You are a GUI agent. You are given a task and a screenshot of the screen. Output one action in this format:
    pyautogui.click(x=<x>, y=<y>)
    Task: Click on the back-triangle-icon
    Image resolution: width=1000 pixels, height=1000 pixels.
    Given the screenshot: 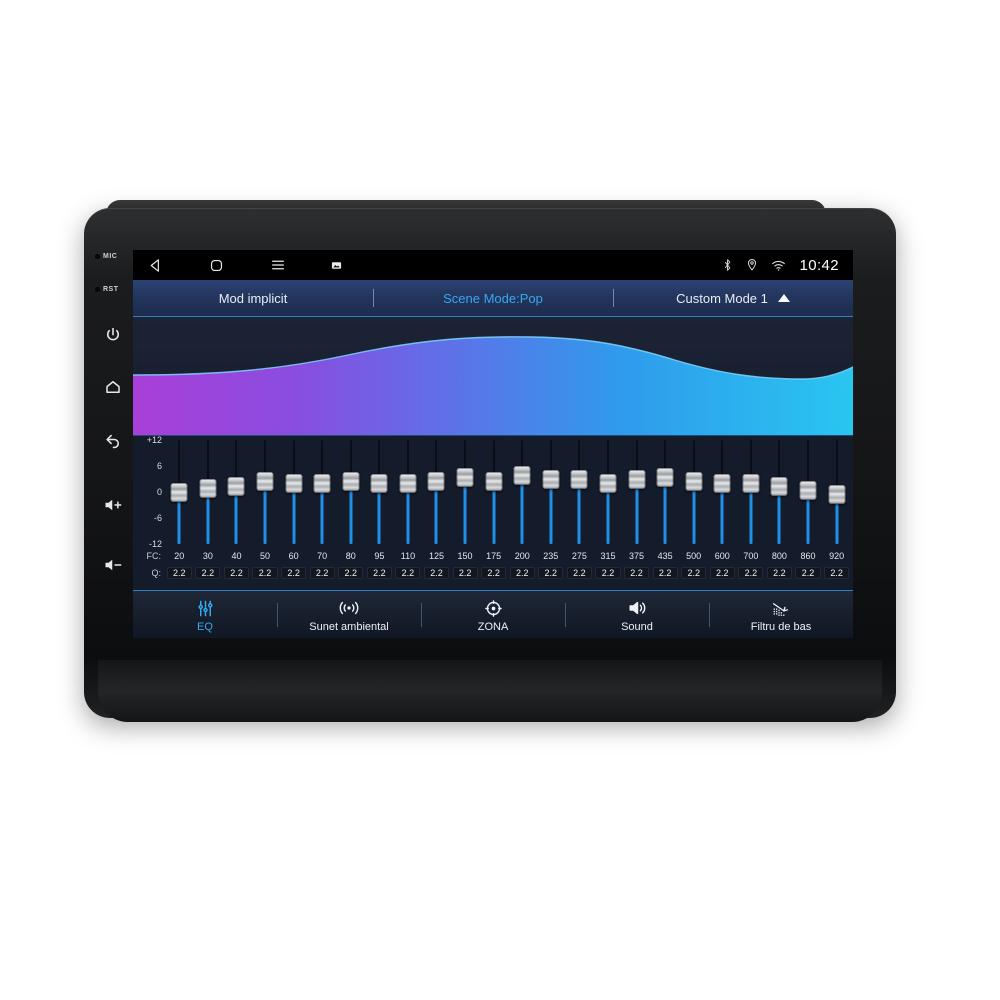 What is the action you would take?
    pyautogui.click(x=155, y=265)
    